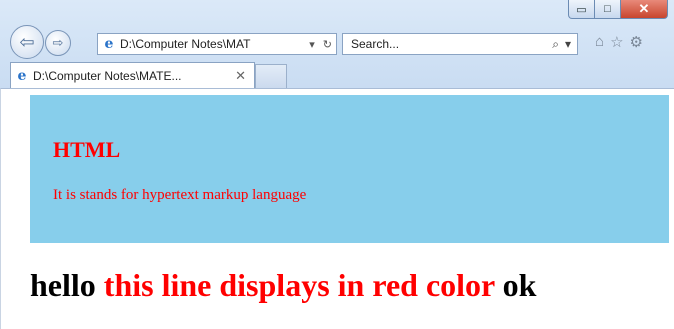 The width and height of the screenshot is (674, 329). I want to click on ie-page-icon: e, so click(109, 44).